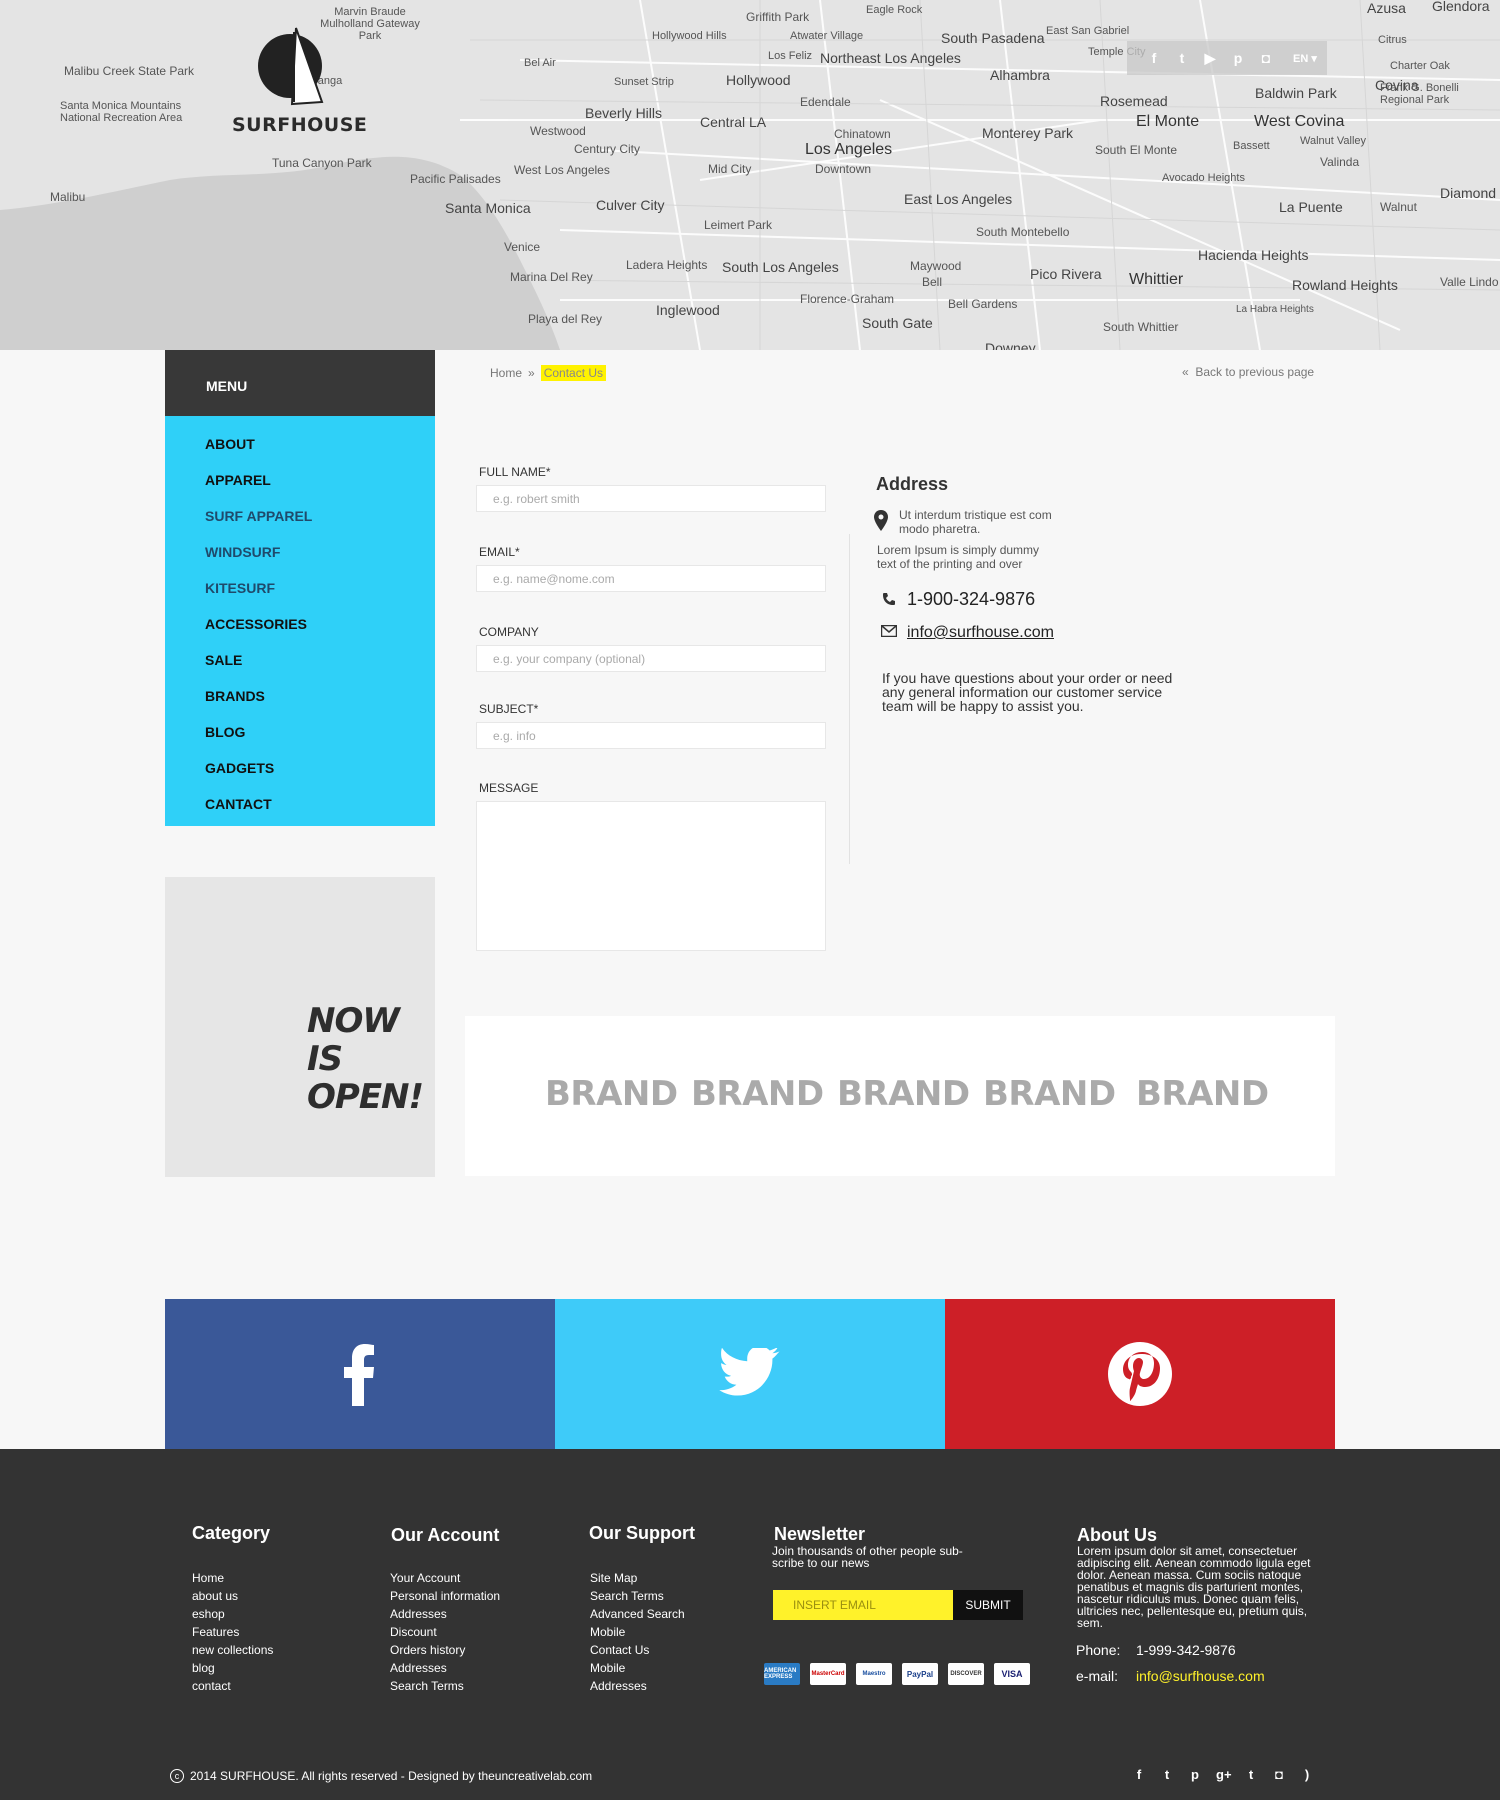 The width and height of the screenshot is (1500, 1800). What do you see at coordinates (300, 700) in the screenshot?
I see `menu-item: BRANDS` at bounding box center [300, 700].